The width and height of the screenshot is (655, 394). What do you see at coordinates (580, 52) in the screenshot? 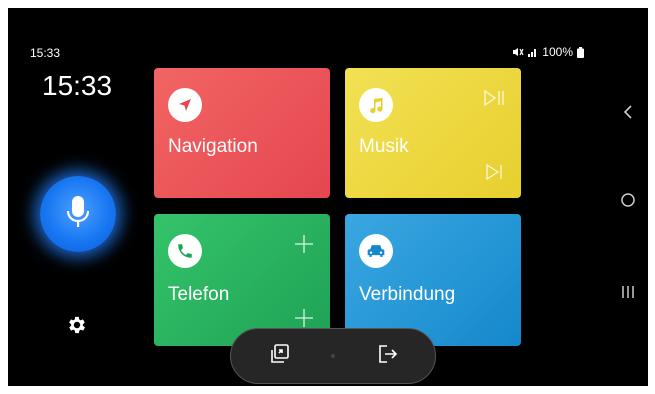
I see `battery-icon` at bounding box center [580, 52].